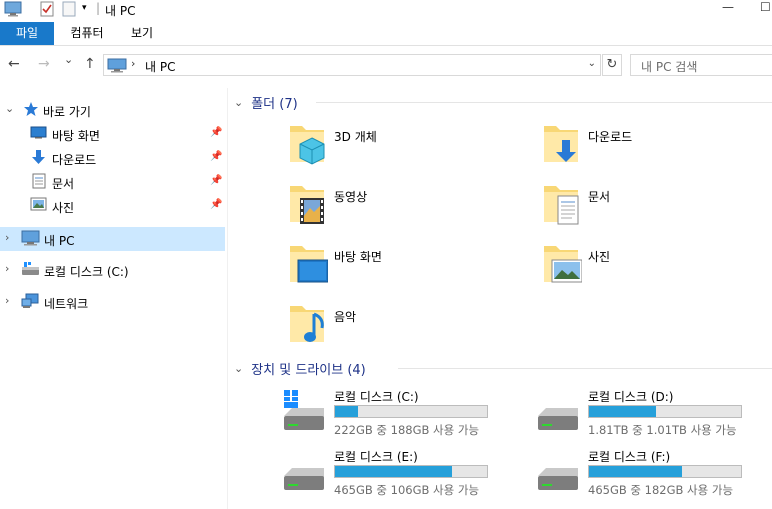 The image size is (772, 509). Describe the element at coordinates (274, 104) in the screenshot. I see `section-title: 폴더 (7)` at that location.